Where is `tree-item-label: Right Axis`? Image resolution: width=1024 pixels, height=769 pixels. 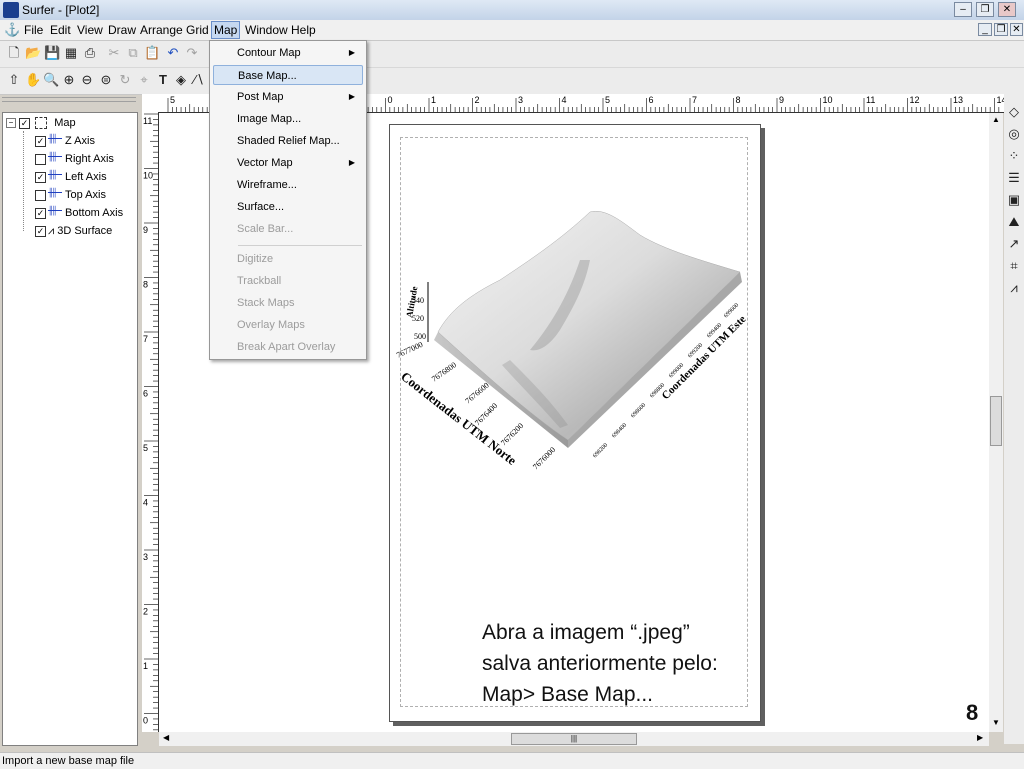 tree-item-label: Right Axis is located at coordinates (89, 159).